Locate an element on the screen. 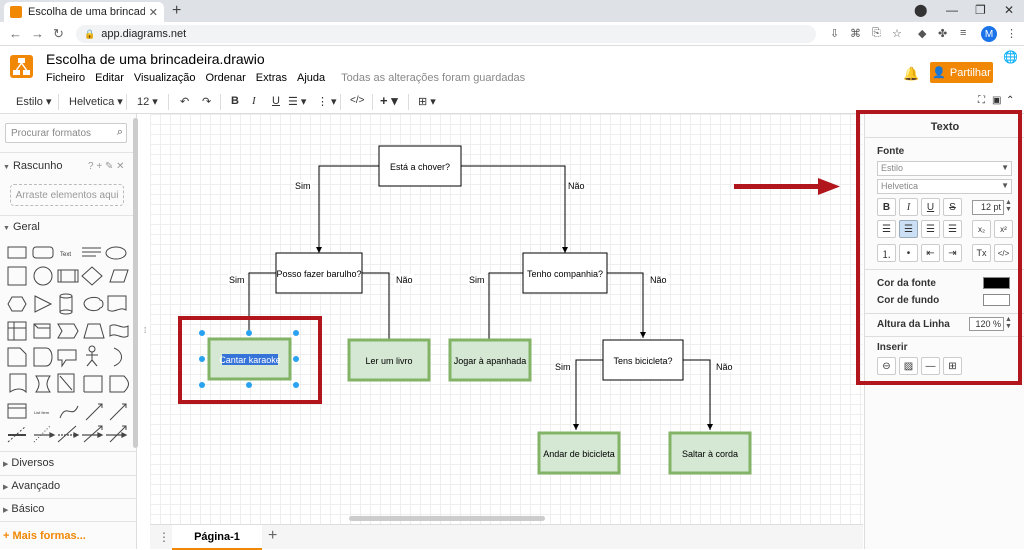  sidebar-resize-handle: ⁞ is located at coordinates (145, 330).